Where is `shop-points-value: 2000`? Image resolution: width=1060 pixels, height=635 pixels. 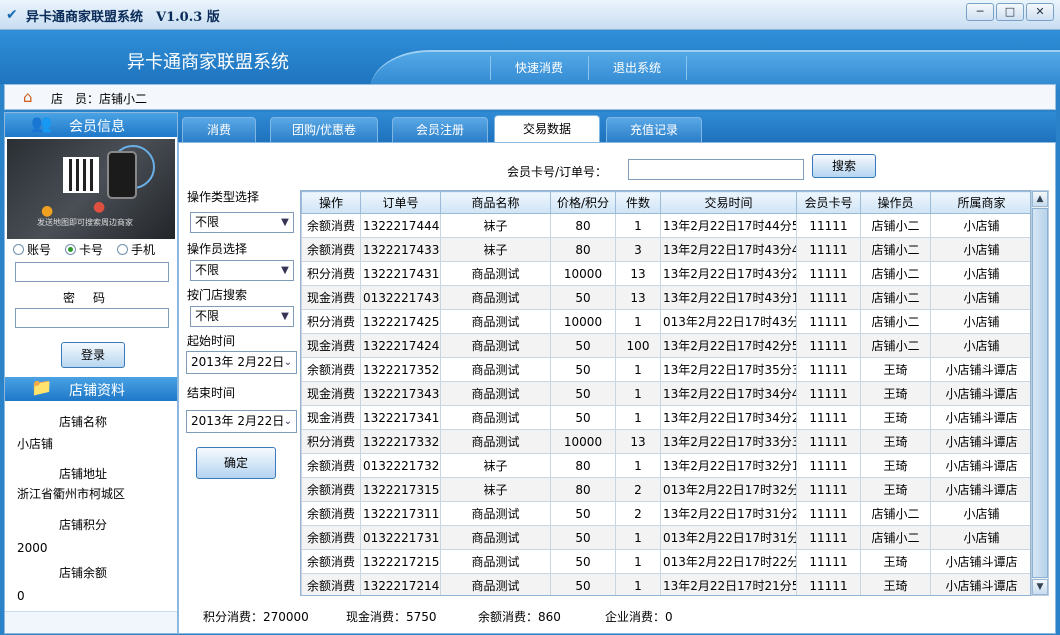
shop-points-value: 2000 is located at coordinates (32, 548).